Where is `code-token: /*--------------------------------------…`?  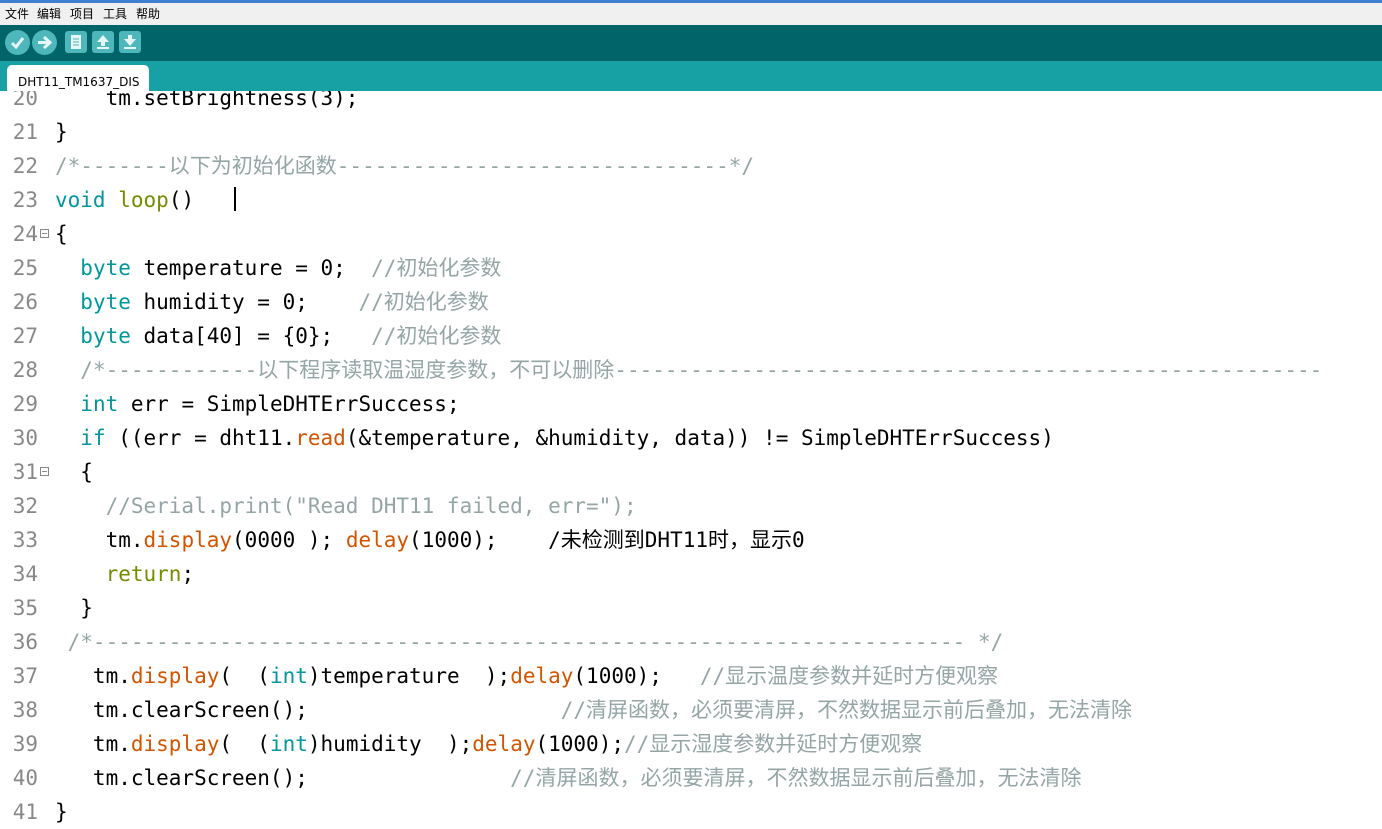 code-token: /*--------------------------------------… is located at coordinates (529, 642).